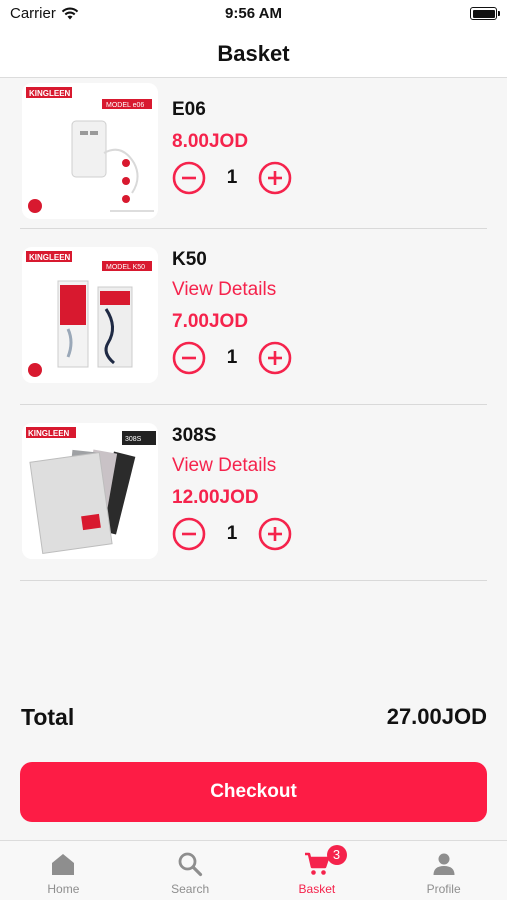 Image resolution: width=507 pixels, height=900 pixels. What do you see at coordinates (189, 259) in the screenshot?
I see `product-name: K50` at bounding box center [189, 259].